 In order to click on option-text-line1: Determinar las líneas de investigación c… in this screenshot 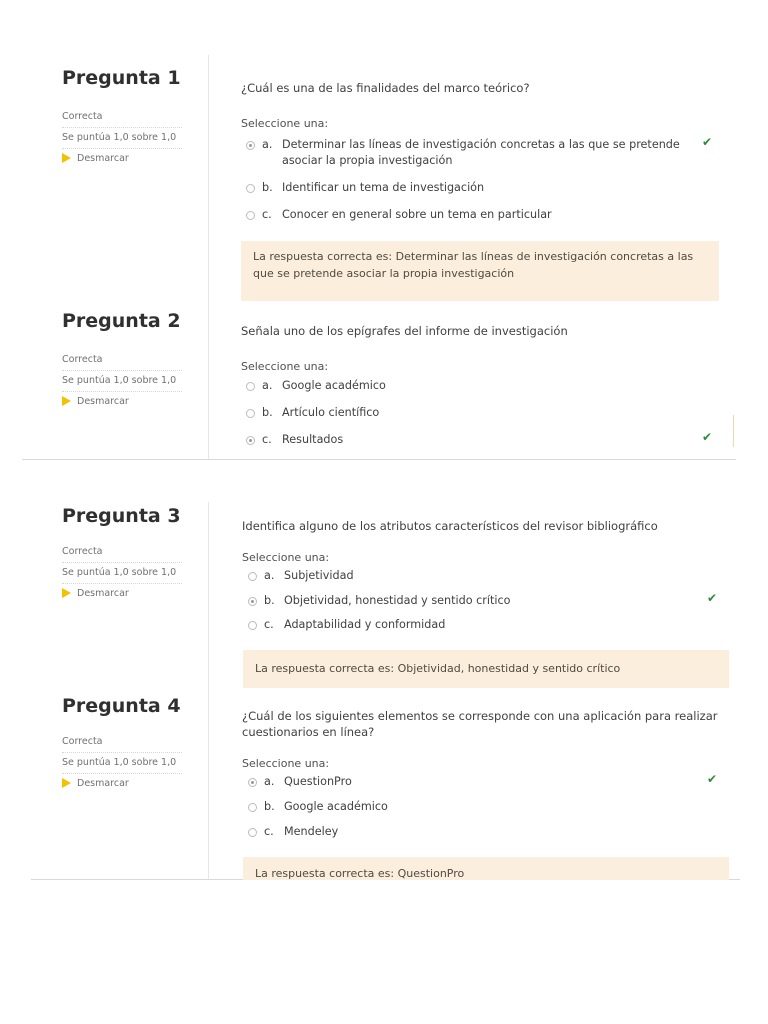, I will do `click(481, 144)`.